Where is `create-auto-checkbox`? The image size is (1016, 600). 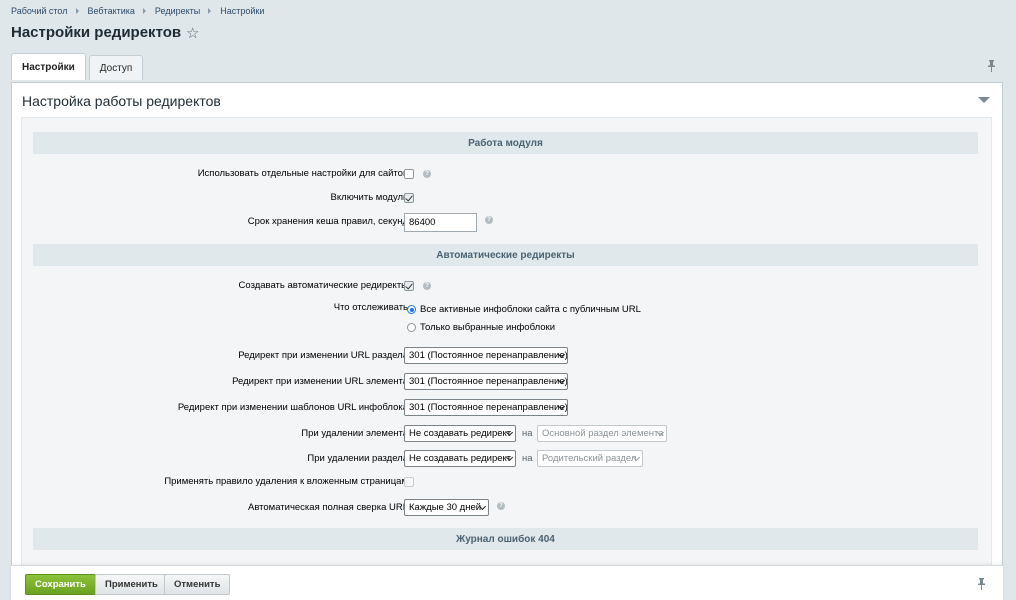 create-auto-checkbox is located at coordinates (409, 286).